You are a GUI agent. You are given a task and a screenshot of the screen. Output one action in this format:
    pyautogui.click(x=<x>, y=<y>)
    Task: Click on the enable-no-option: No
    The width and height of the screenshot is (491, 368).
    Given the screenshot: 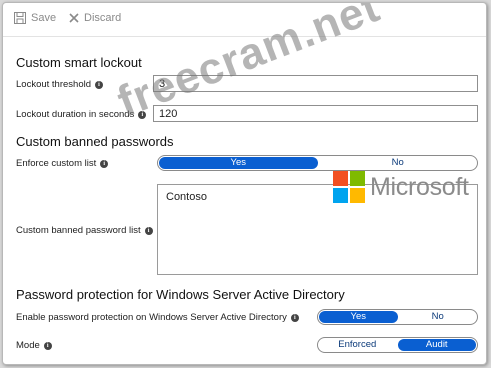 What is the action you would take?
    pyautogui.click(x=438, y=317)
    